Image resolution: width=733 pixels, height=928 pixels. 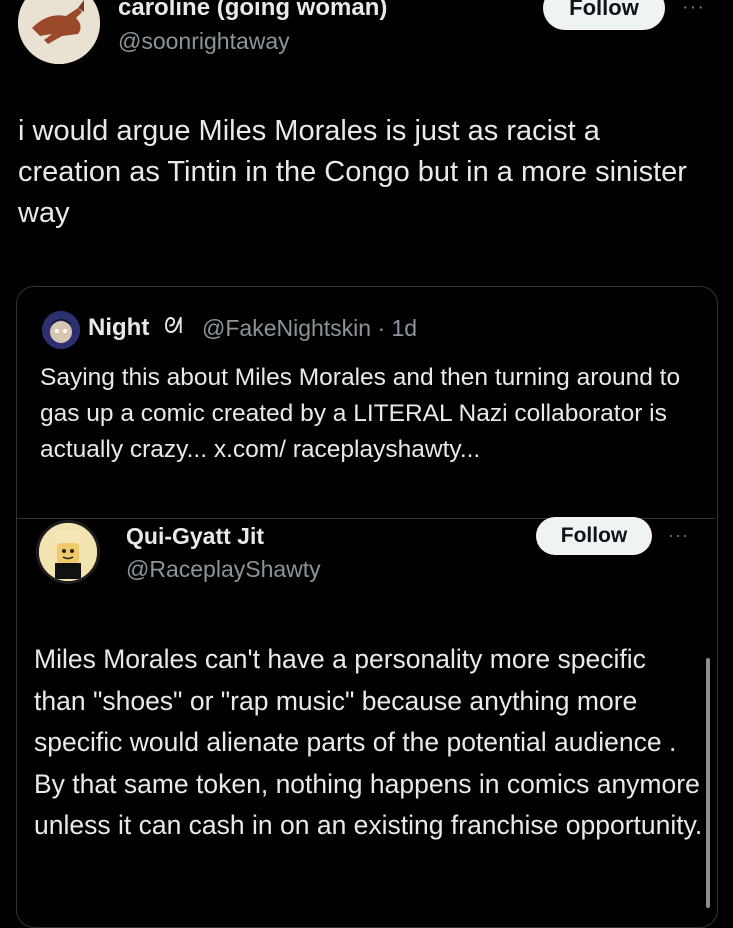 I want to click on nightcrawler-avatar-image, so click(x=61, y=330).